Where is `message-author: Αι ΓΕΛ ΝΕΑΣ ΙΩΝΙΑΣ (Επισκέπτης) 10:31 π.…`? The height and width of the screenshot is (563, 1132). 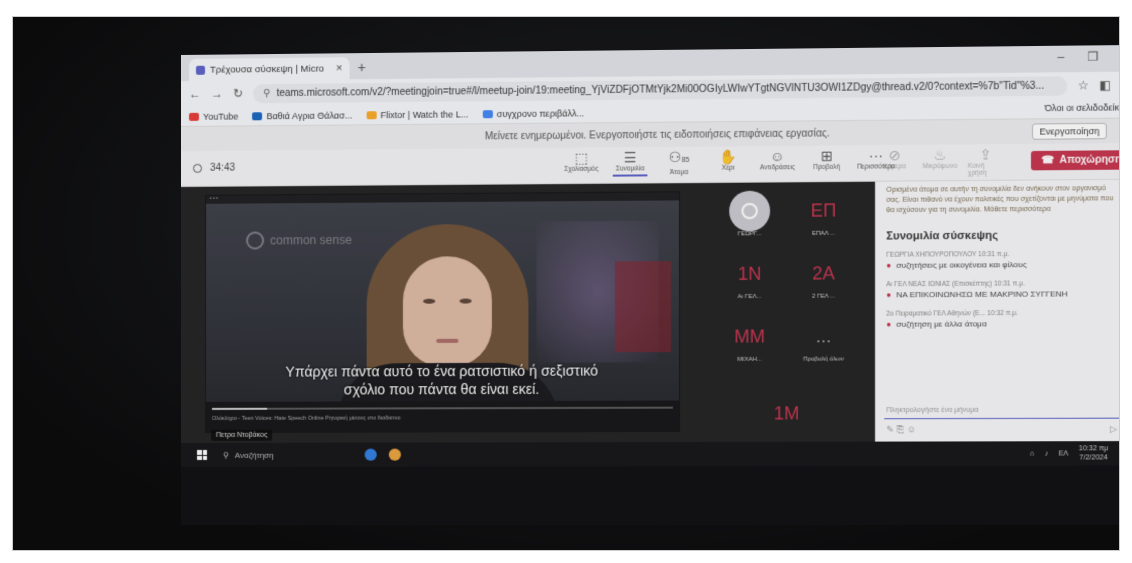
message-author: Αι ΓΕΛ ΝΕΑΣ ΙΩΝΙΑΣ (Επισκέπτης) 10:31 π.… is located at coordinates (955, 284).